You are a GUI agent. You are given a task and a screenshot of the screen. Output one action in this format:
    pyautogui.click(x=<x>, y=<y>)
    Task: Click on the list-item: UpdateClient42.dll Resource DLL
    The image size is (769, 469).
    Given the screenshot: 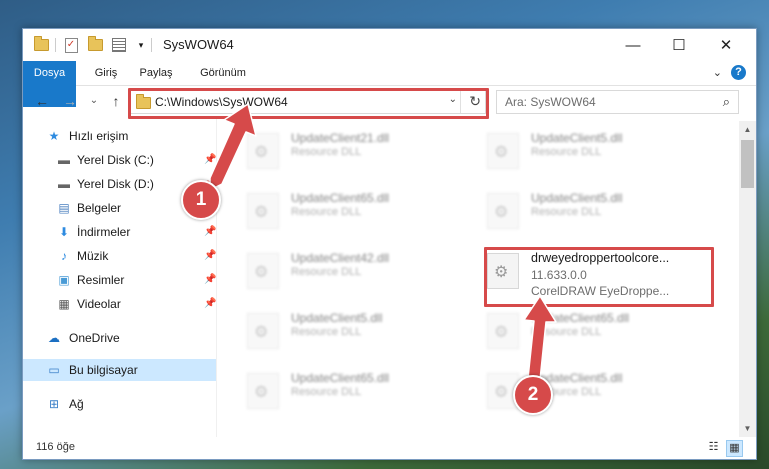 What is the action you would take?
    pyautogui.click(x=342, y=270)
    